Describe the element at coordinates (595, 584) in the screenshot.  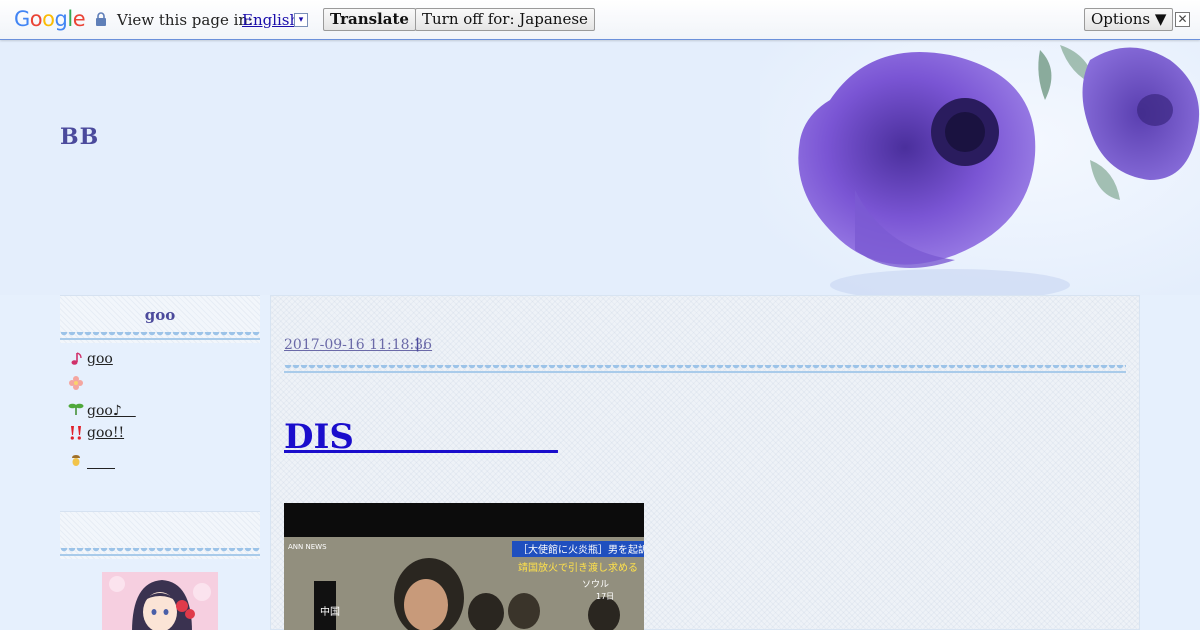
I see `news-location: ソウル` at that location.